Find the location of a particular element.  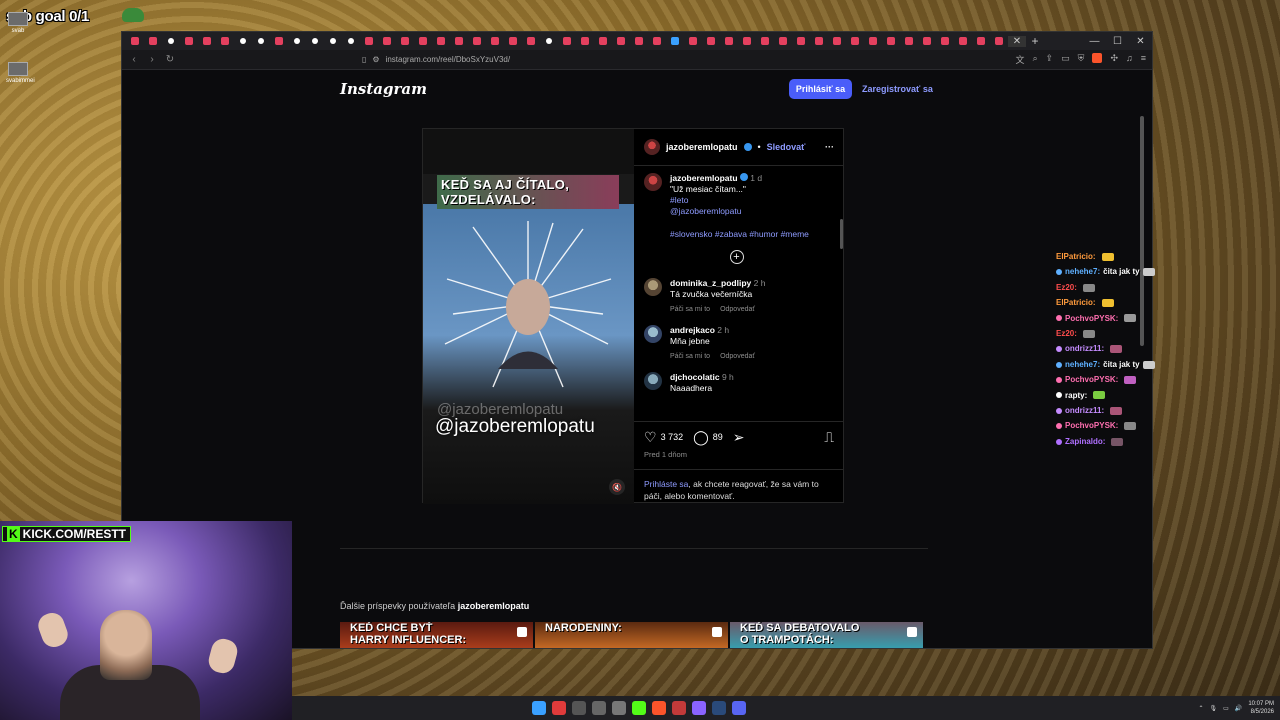

like-count: 3 732 is located at coordinates (672, 437).